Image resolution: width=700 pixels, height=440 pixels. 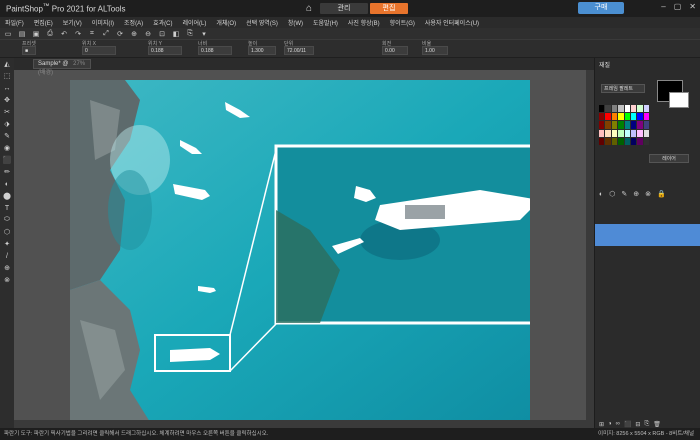 I want to click on trash-icon: 🗑, so click(x=657, y=424).